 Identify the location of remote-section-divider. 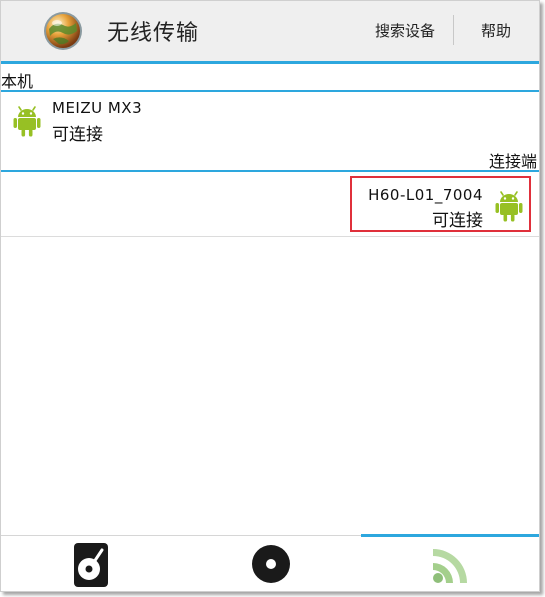
(270, 171).